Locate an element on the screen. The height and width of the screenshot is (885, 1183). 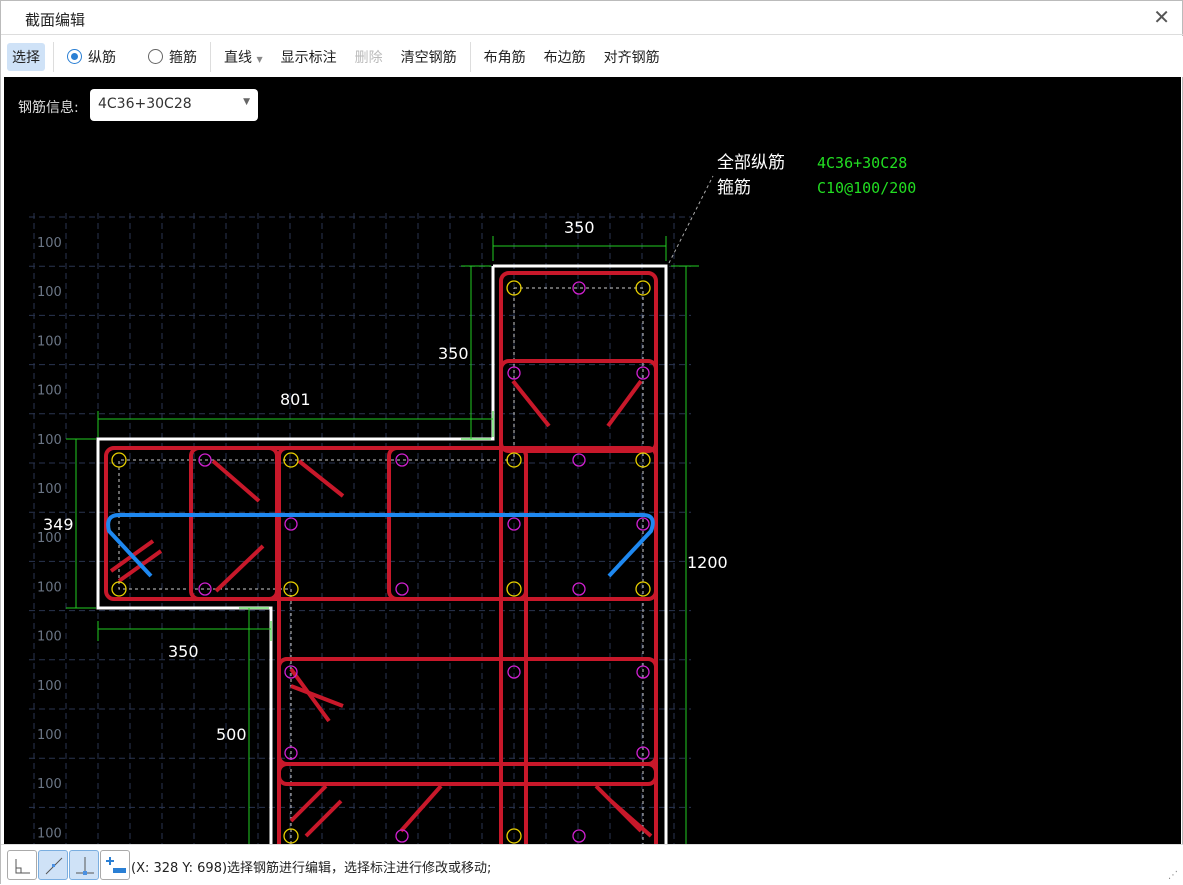
dimension-label-bottom-width: 350 is located at coordinates (183, 651).